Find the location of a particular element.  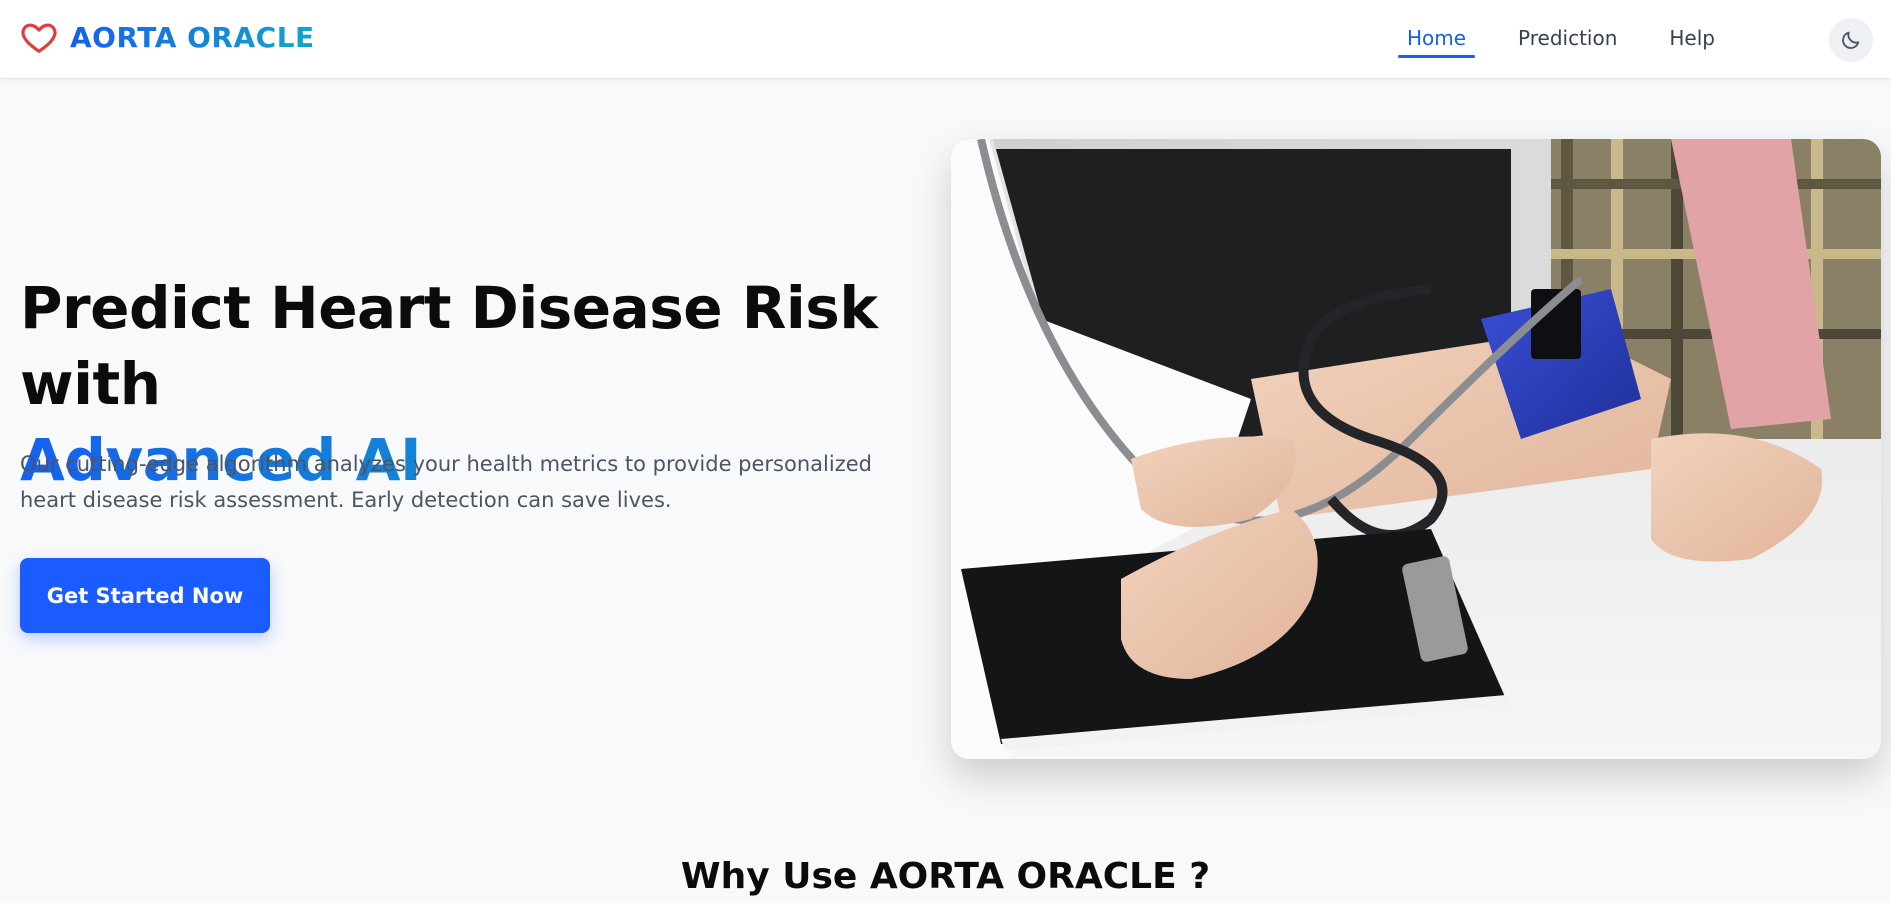

hero-title-line1: Predict Heart Disease Risk with is located at coordinates (449, 346).